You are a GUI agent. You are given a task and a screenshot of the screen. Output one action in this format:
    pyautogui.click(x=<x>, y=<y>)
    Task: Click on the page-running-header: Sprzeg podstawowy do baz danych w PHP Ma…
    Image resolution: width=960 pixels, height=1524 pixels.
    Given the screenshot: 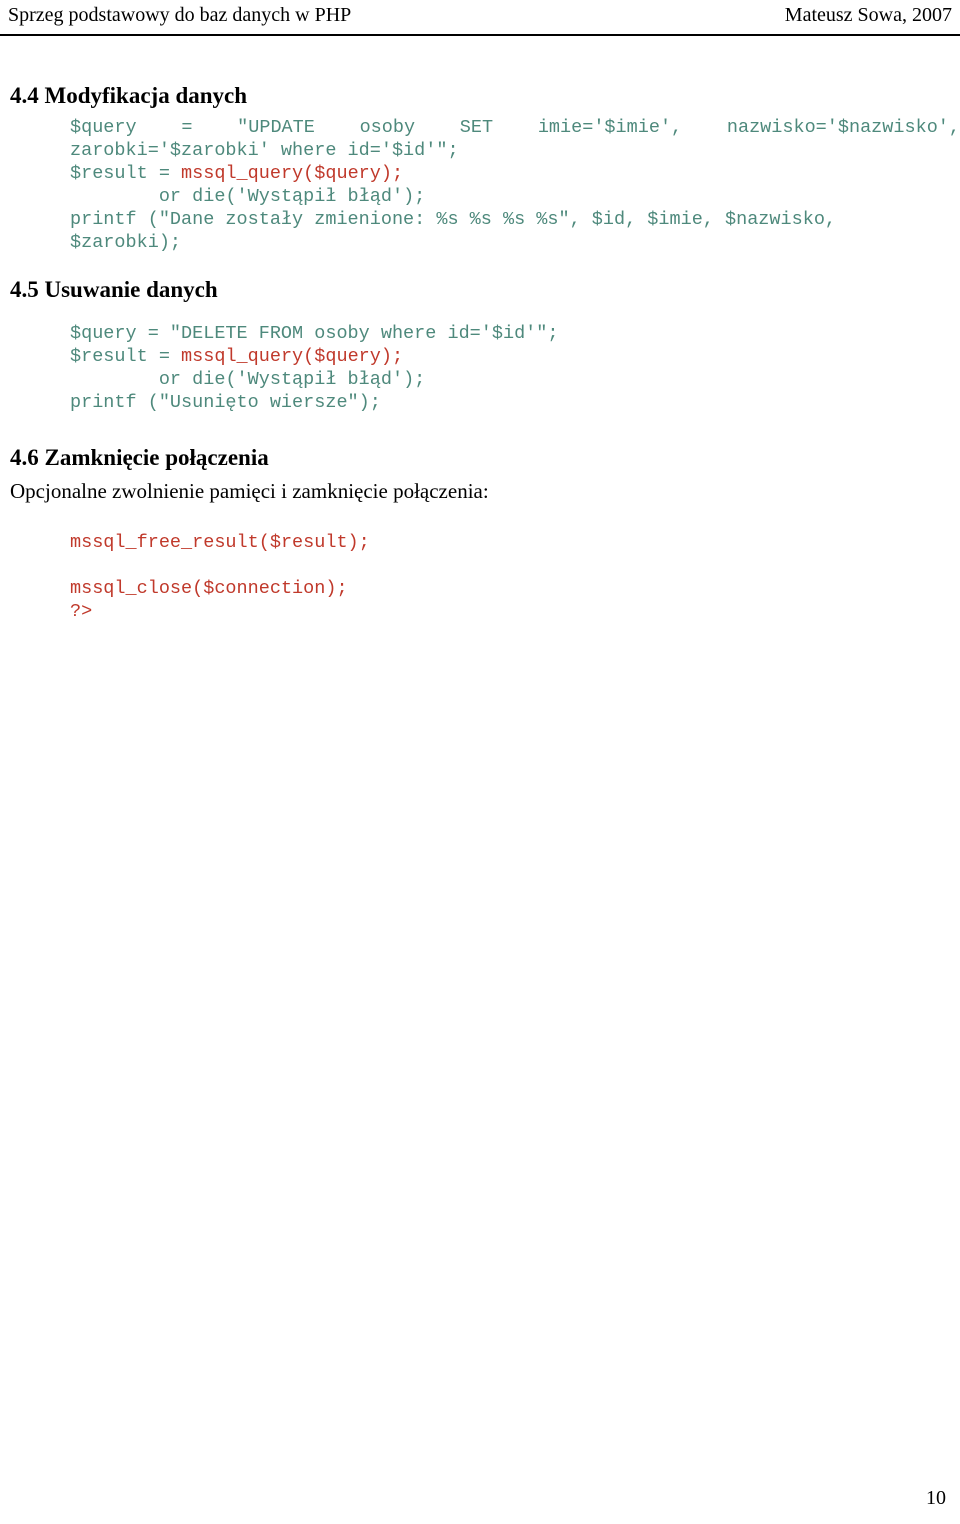 What is the action you would take?
    pyautogui.click(x=480, y=18)
    